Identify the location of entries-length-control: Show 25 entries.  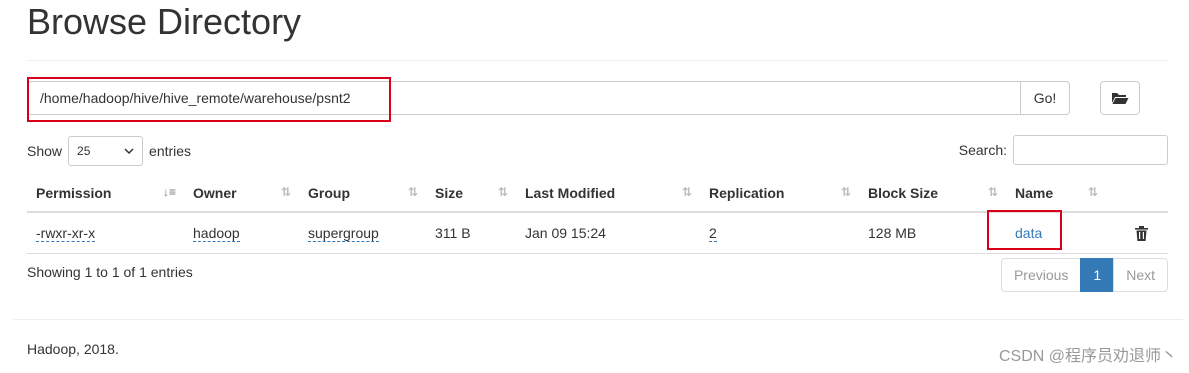
(109, 151).